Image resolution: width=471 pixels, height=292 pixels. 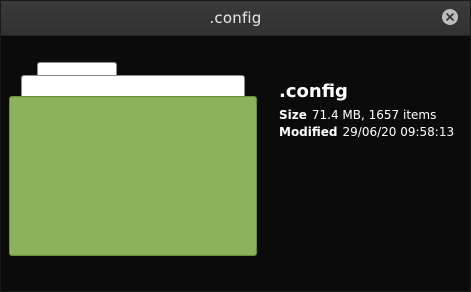 I want to click on size-row: Size 71.4 MB, 1657 items, so click(x=366, y=115).